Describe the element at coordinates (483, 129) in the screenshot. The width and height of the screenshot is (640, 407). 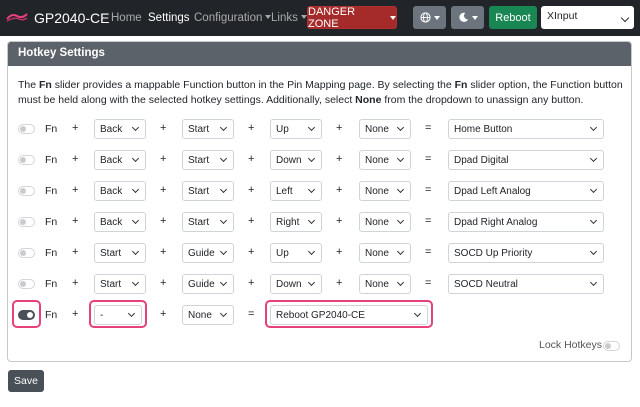
I see `select-value: Home Button` at that location.